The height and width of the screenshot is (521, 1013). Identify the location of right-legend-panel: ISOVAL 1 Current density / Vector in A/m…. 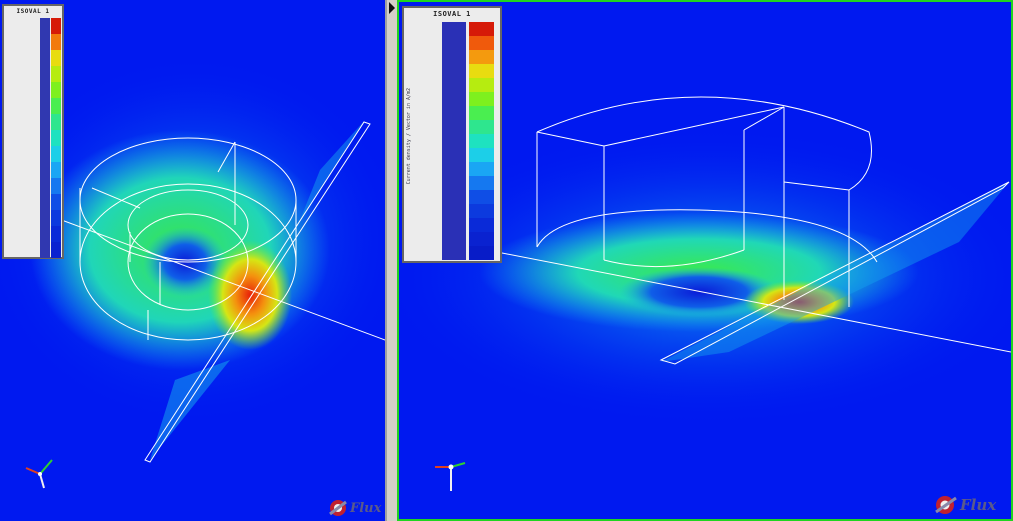
(452, 134).